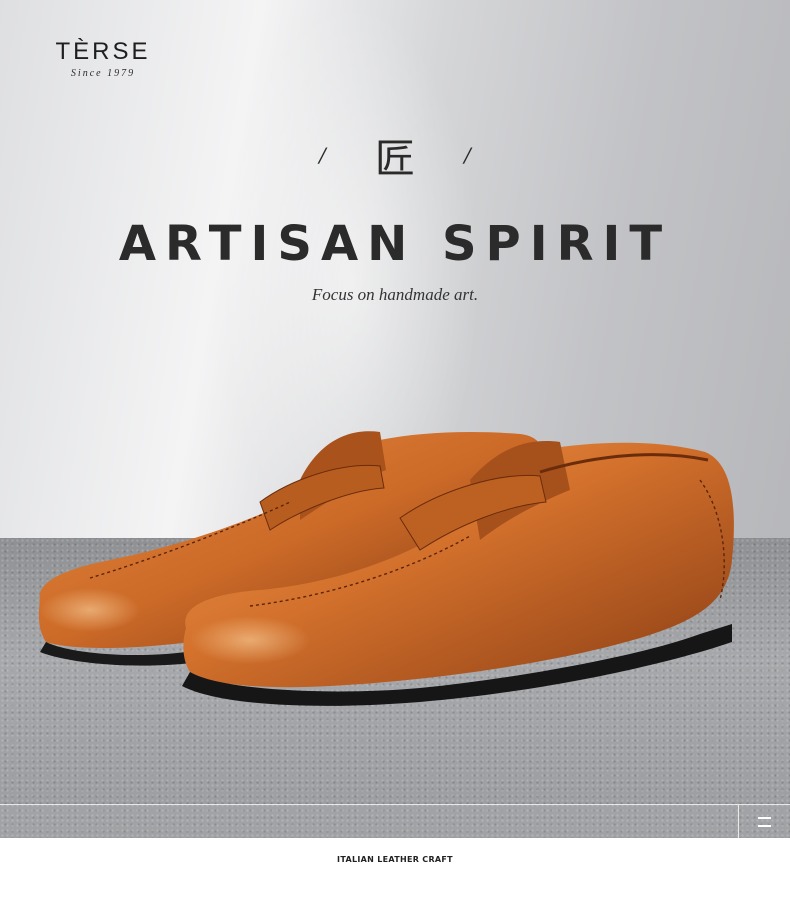  I want to click on menu-button, so click(764, 821).